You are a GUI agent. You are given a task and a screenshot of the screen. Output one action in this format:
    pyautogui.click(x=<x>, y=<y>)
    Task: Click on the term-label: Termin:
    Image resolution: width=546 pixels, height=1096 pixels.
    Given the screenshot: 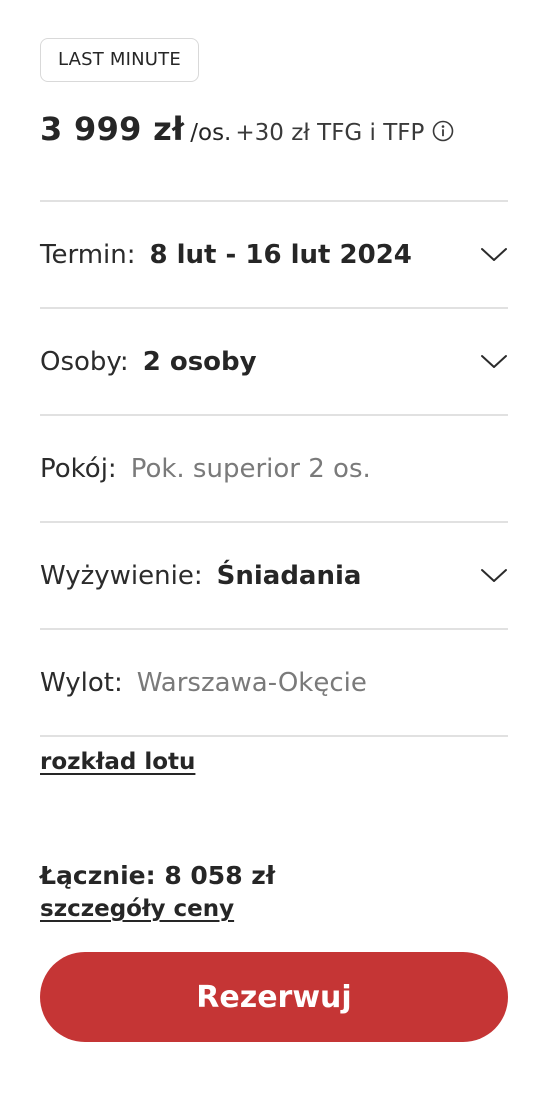 What is the action you would take?
    pyautogui.click(x=88, y=254)
    